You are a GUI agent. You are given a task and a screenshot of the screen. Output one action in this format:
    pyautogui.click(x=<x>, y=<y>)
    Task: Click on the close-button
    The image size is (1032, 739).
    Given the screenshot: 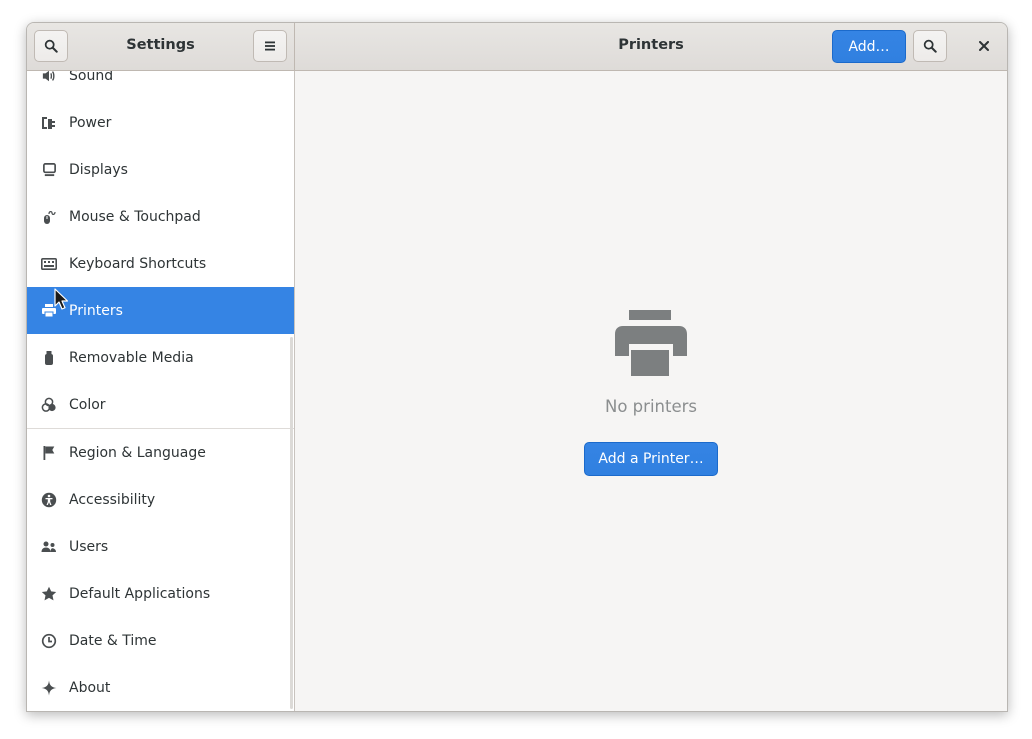 What is the action you would take?
    pyautogui.click(x=984, y=46)
    